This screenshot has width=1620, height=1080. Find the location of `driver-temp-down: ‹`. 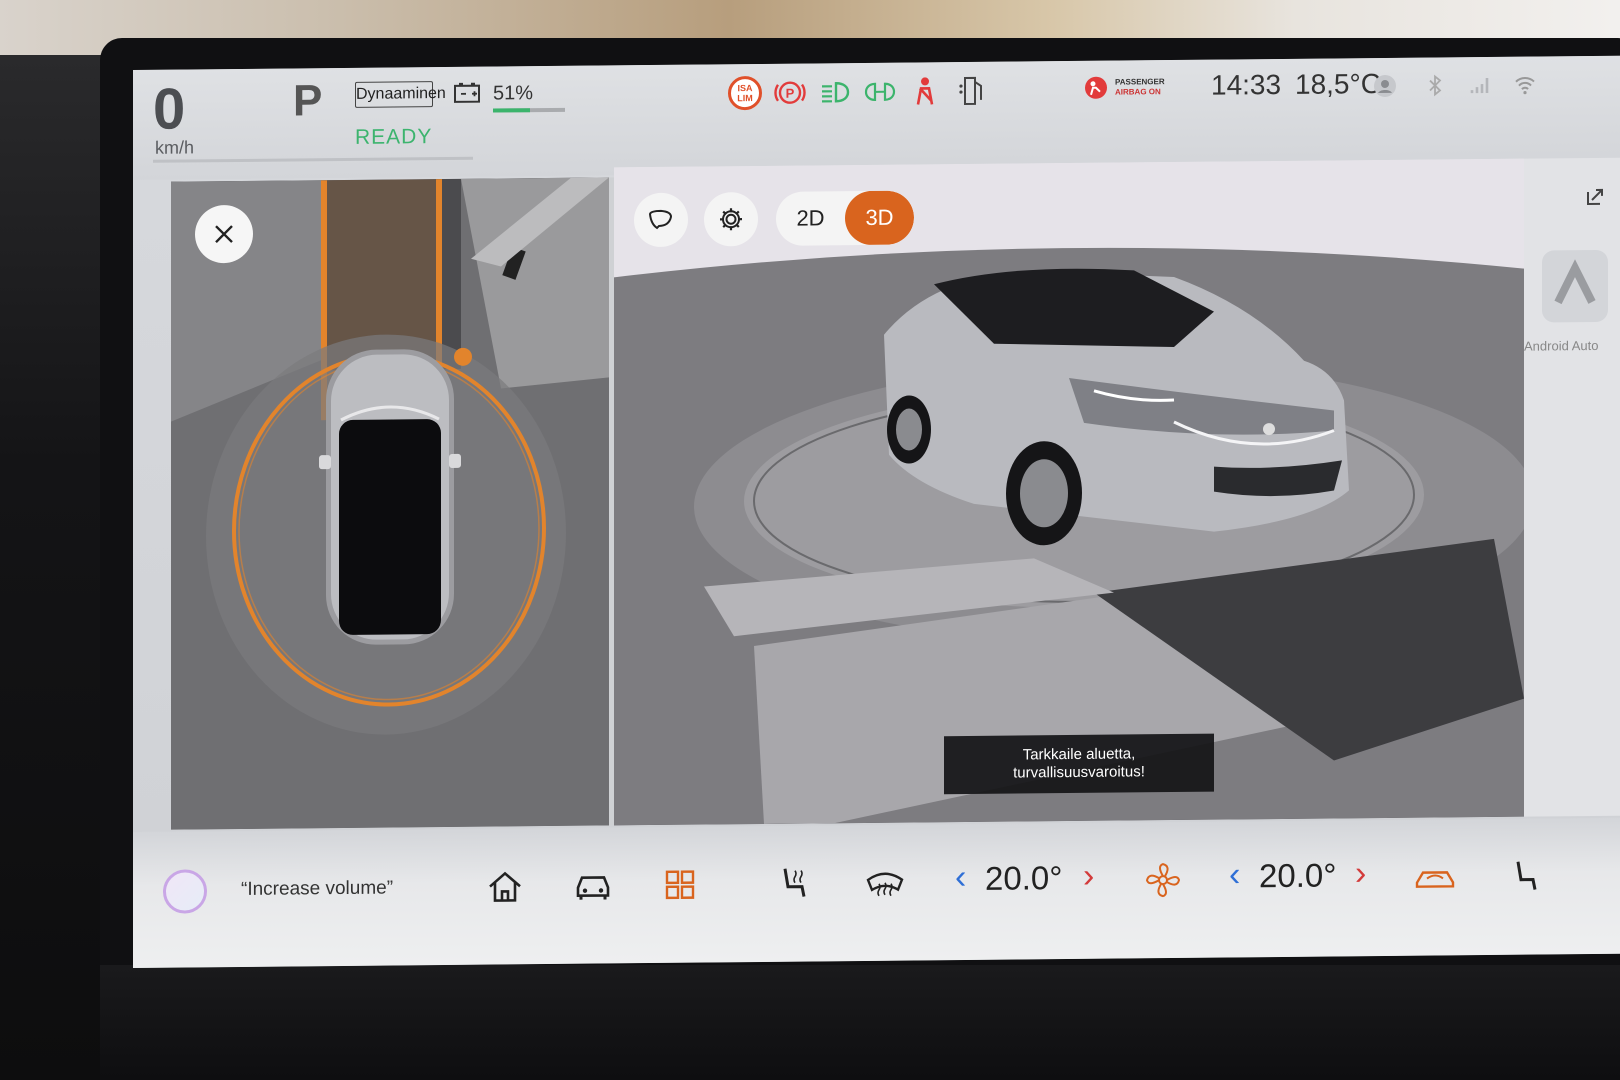

driver-temp-down: ‹ is located at coordinates (960, 877).